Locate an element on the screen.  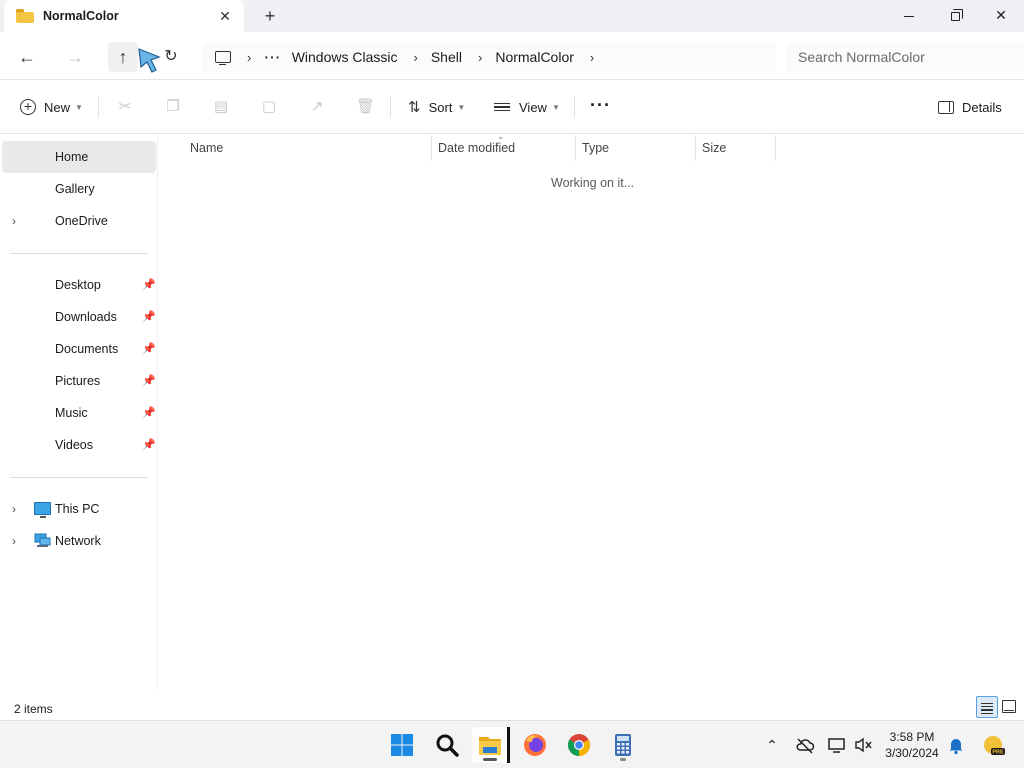
plus-circle-icon: + is located at coordinates (28, 107).